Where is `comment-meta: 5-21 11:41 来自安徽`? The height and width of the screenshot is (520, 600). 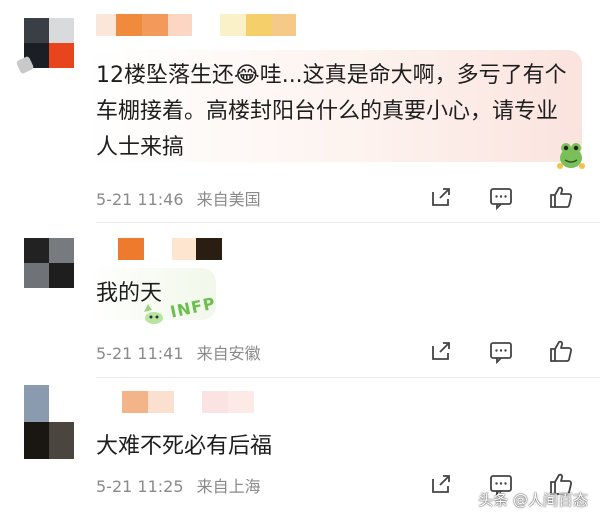 comment-meta: 5-21 11:41 来自安徽 is located at coordinates (178, 352).